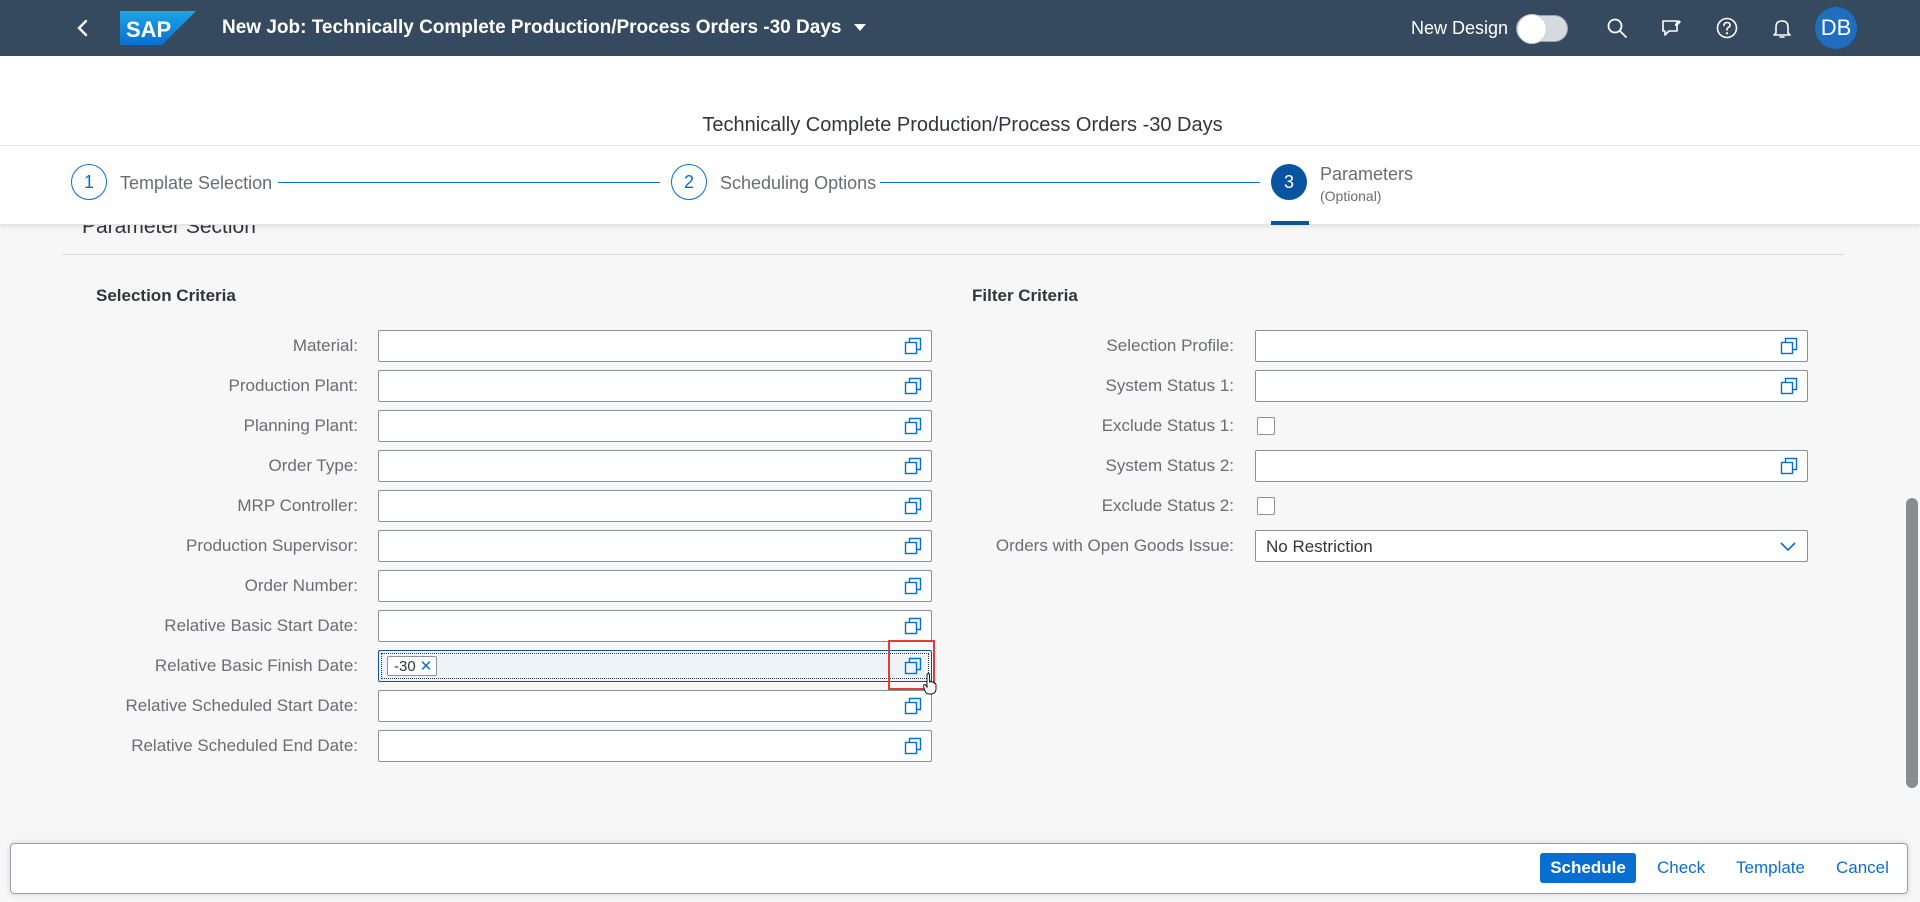 This screenshot has height=902, width=1920. I want to click on new-design-toggle, so click(1542, 29).